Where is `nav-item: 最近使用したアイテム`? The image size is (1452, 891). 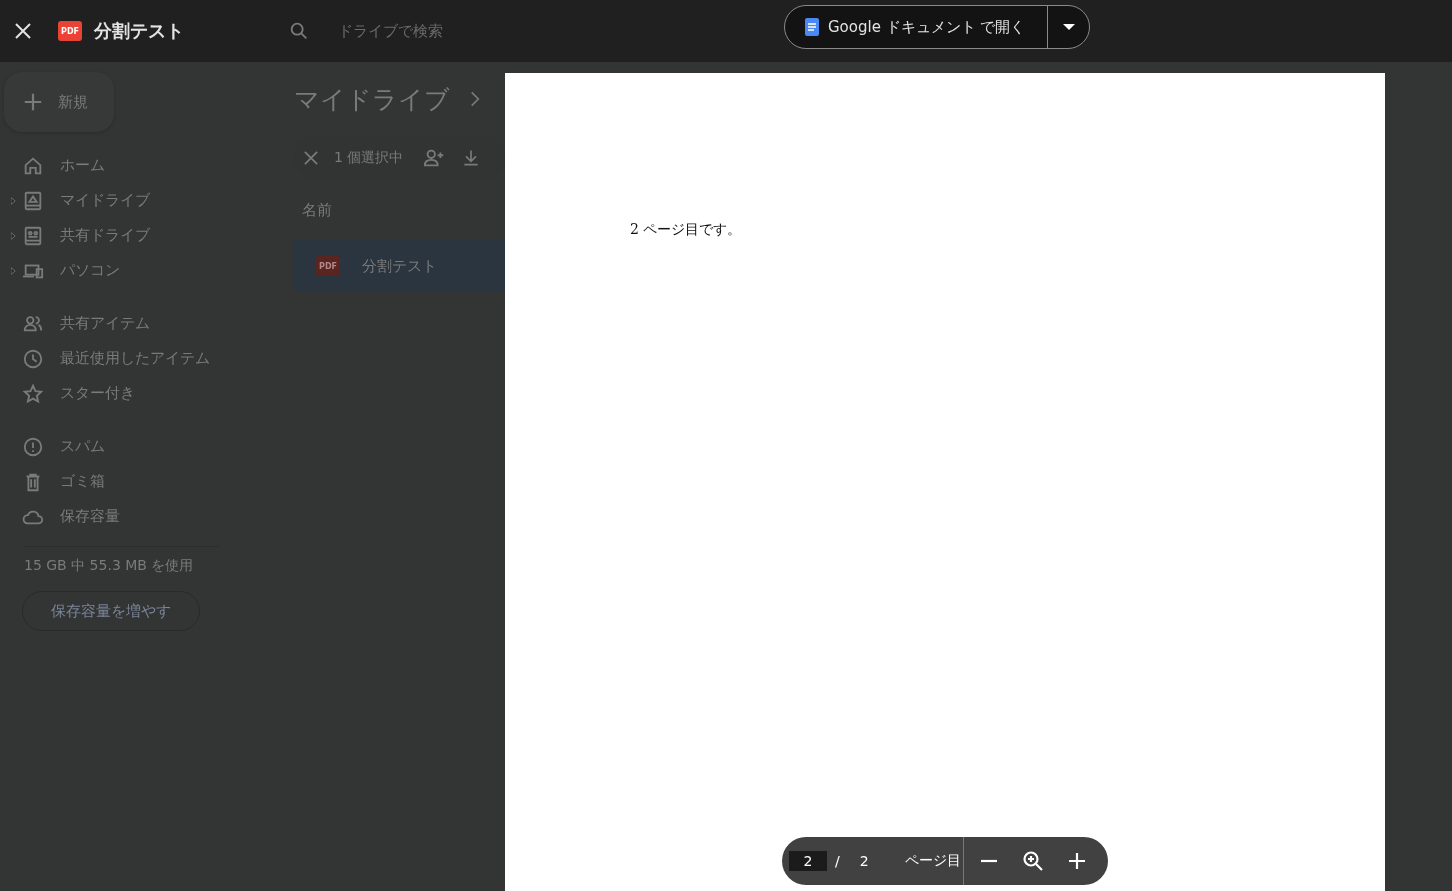
nav-item: 最近使用したアイテム is located at coordinates (139, 358).